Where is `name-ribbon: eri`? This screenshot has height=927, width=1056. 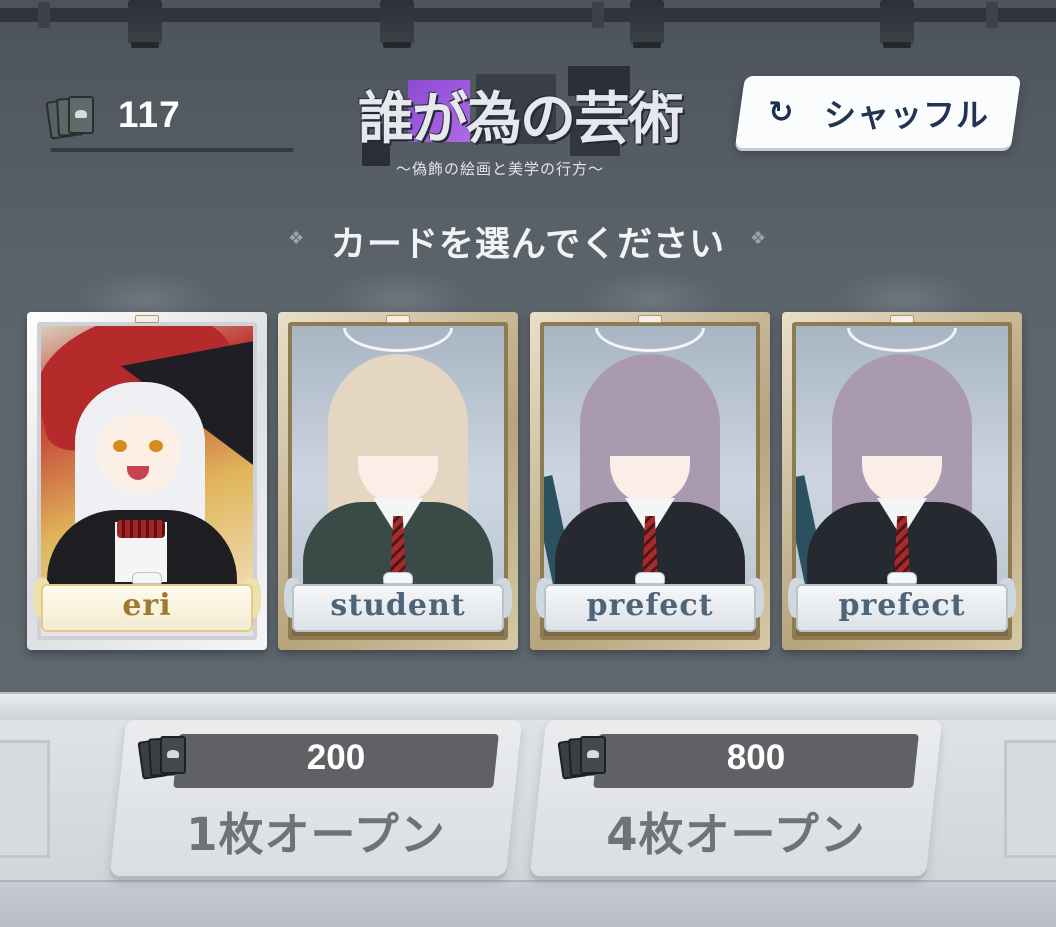
name-ribbon: eri is located at coordinates (147, 605).